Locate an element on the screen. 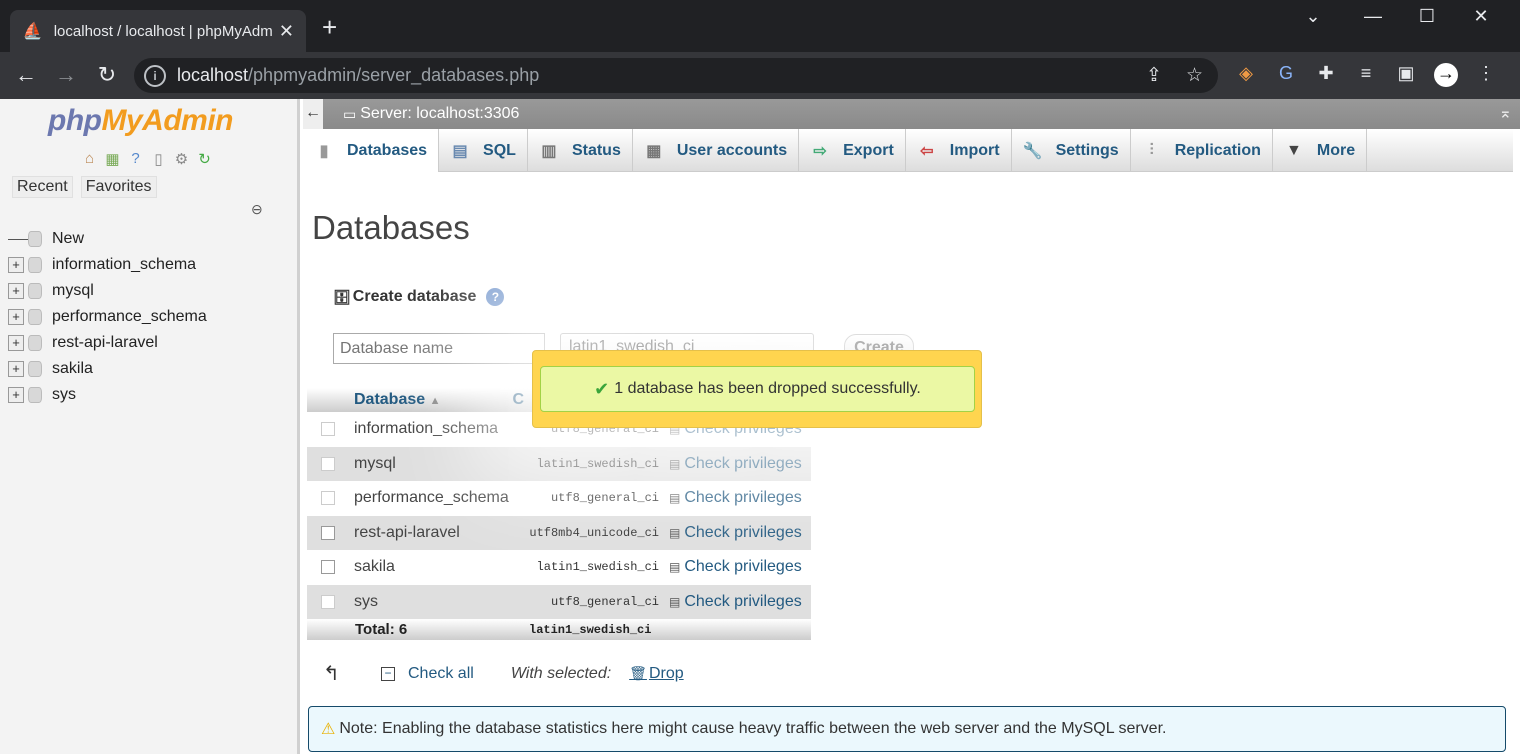 Image resolution: width=1520 pixels, height=754 pixels. tab-sql: ▤ SQL is located at coordinates (483, 150).